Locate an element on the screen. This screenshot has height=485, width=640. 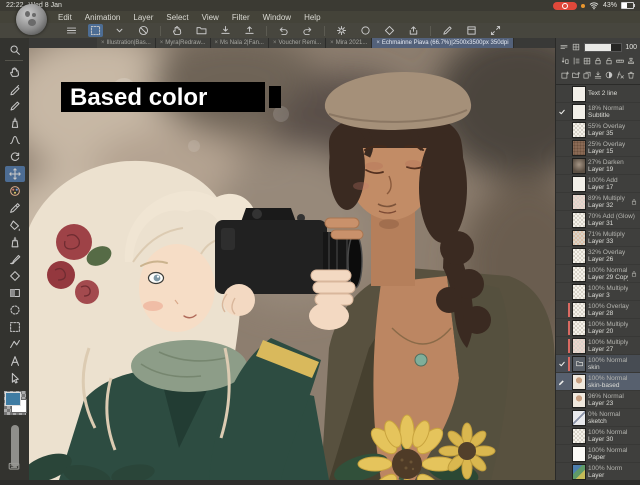
marquee-icon is located at coordinates (95, 30).